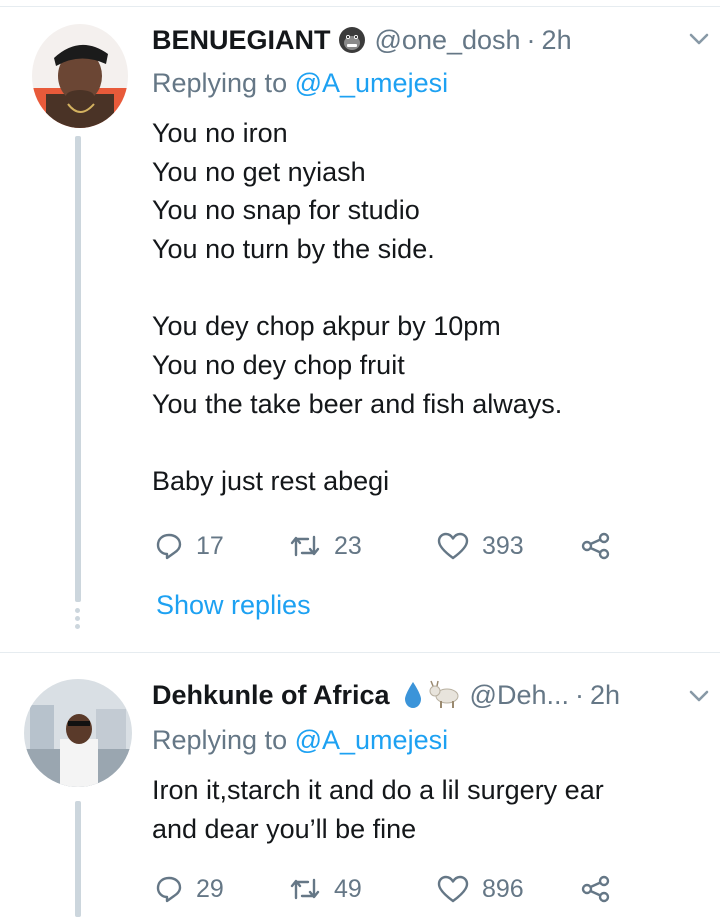 This screenshot has height=917, width=720. Describe the element at coordinates (325, 889) in the screenshot. I see `retweet-button: 49` at that location.